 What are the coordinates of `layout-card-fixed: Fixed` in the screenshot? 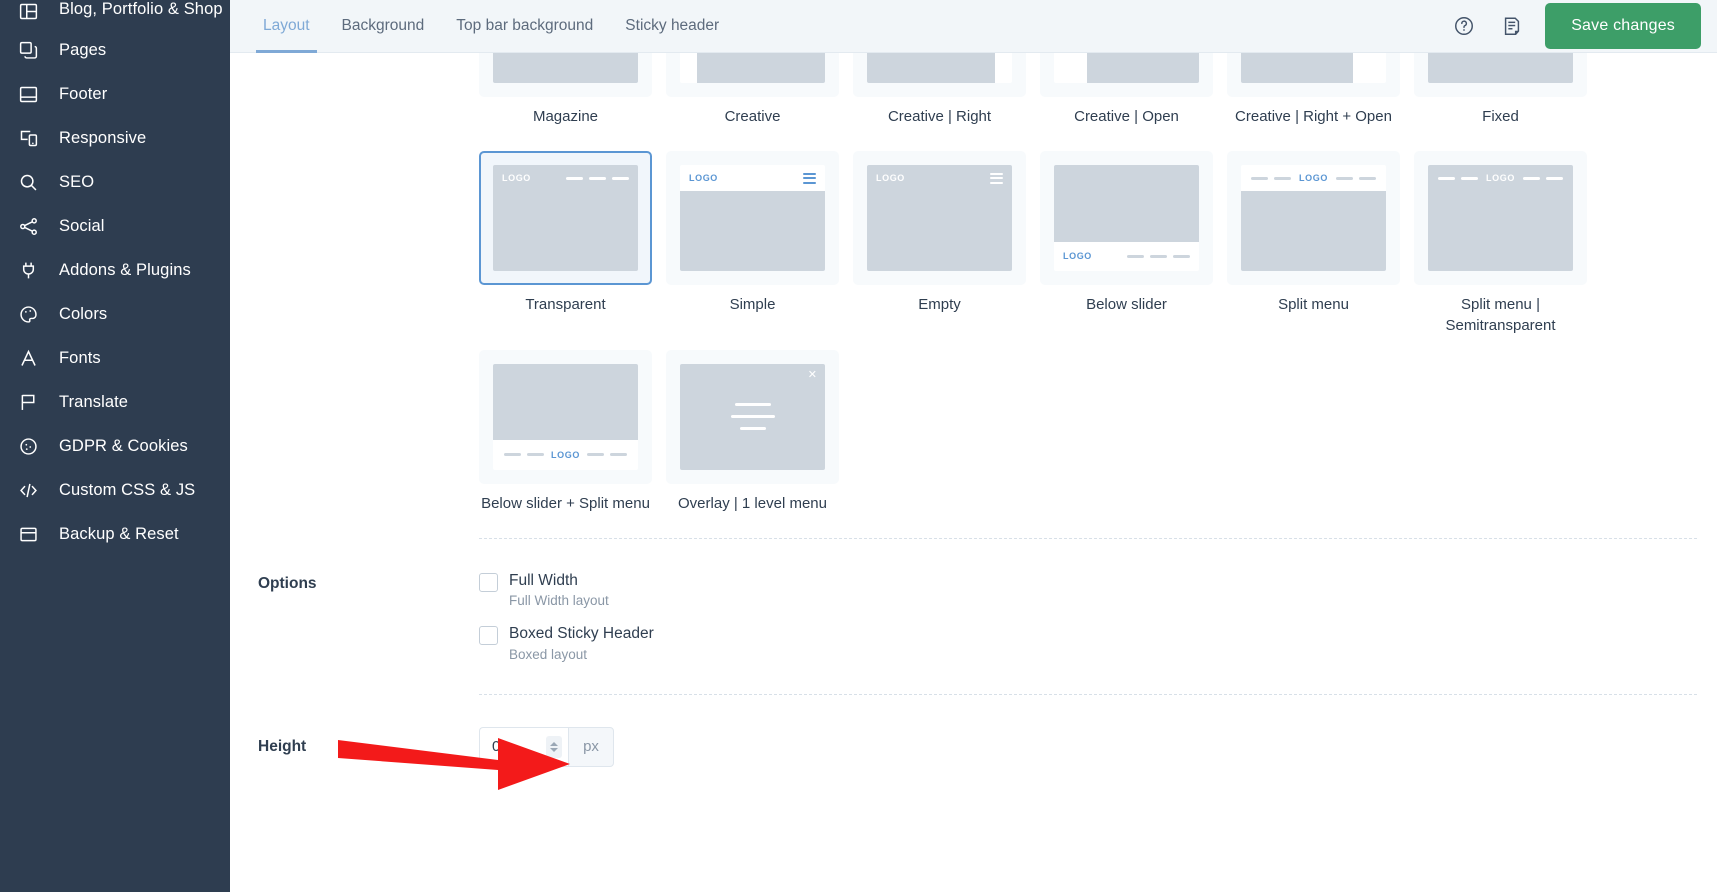 It's located at (1500, 102).